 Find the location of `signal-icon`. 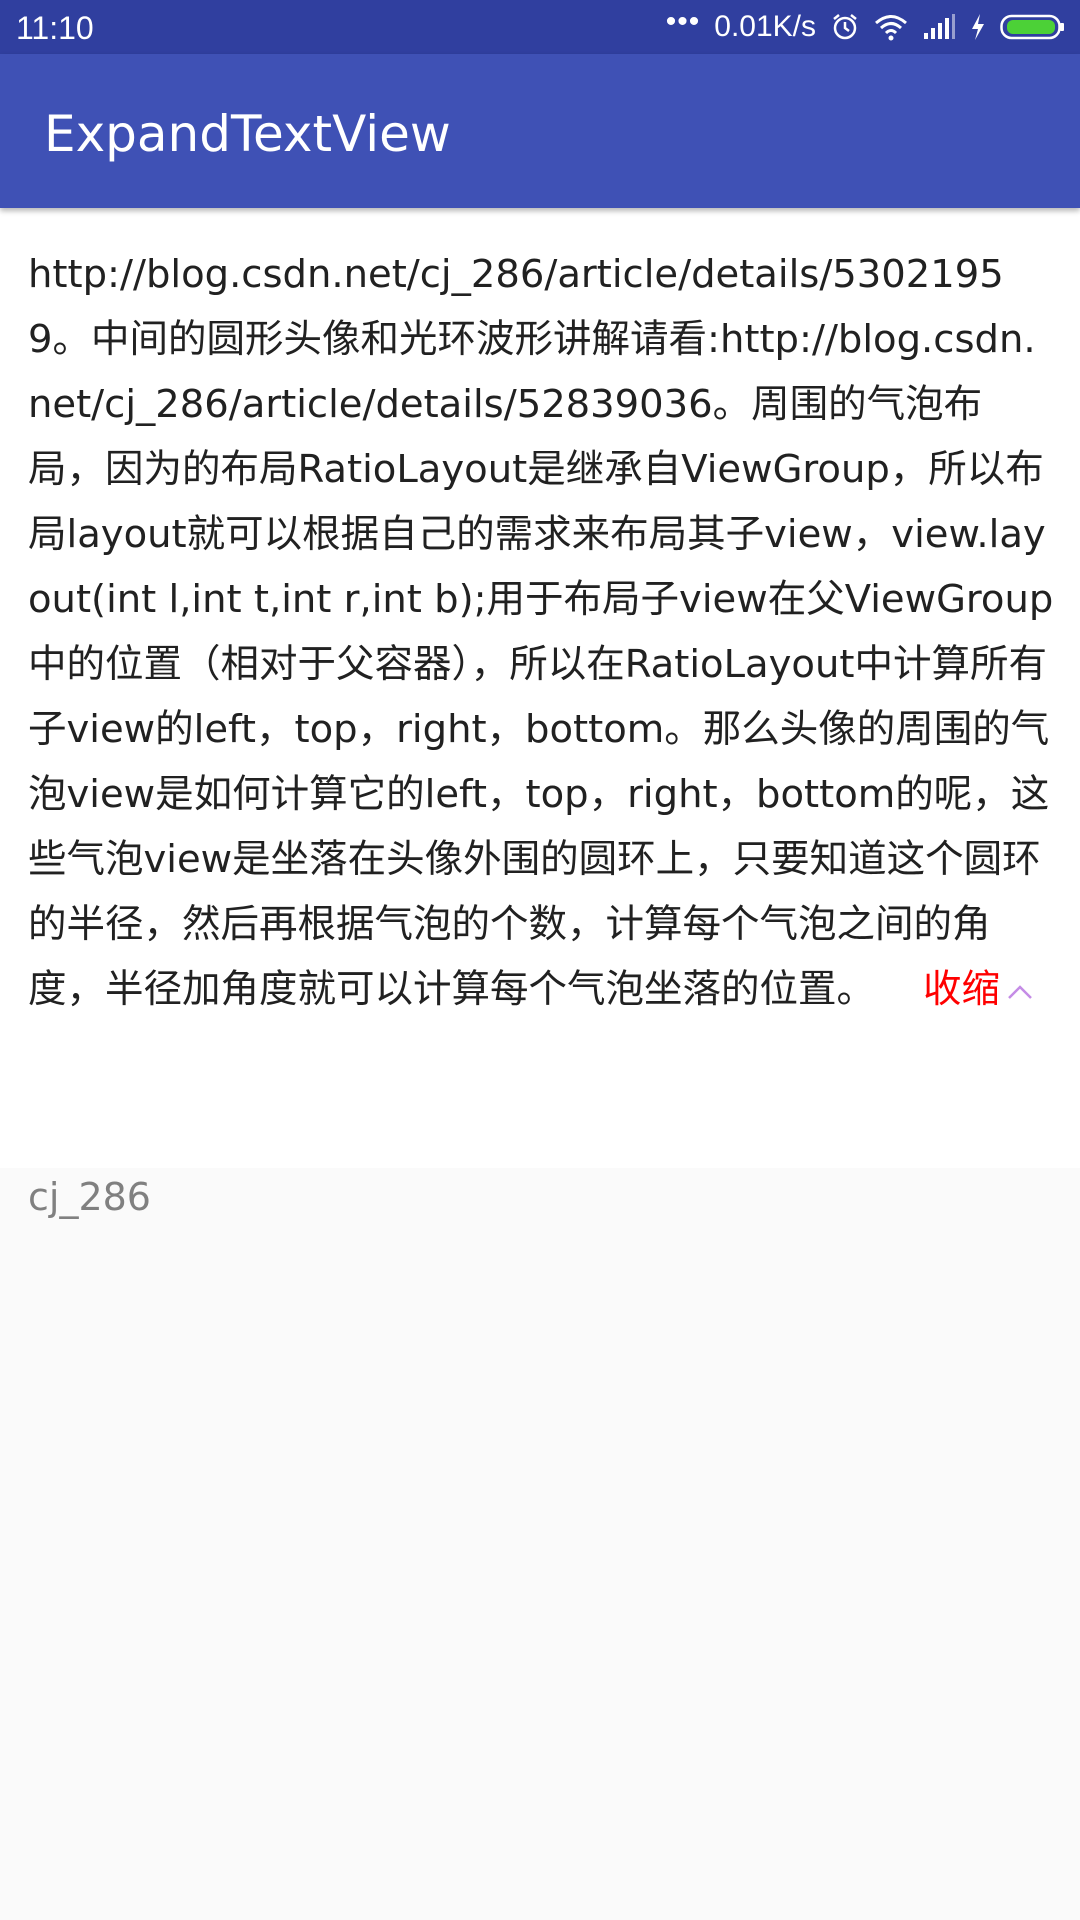

signal-icon is located at coordinates (939, 26).